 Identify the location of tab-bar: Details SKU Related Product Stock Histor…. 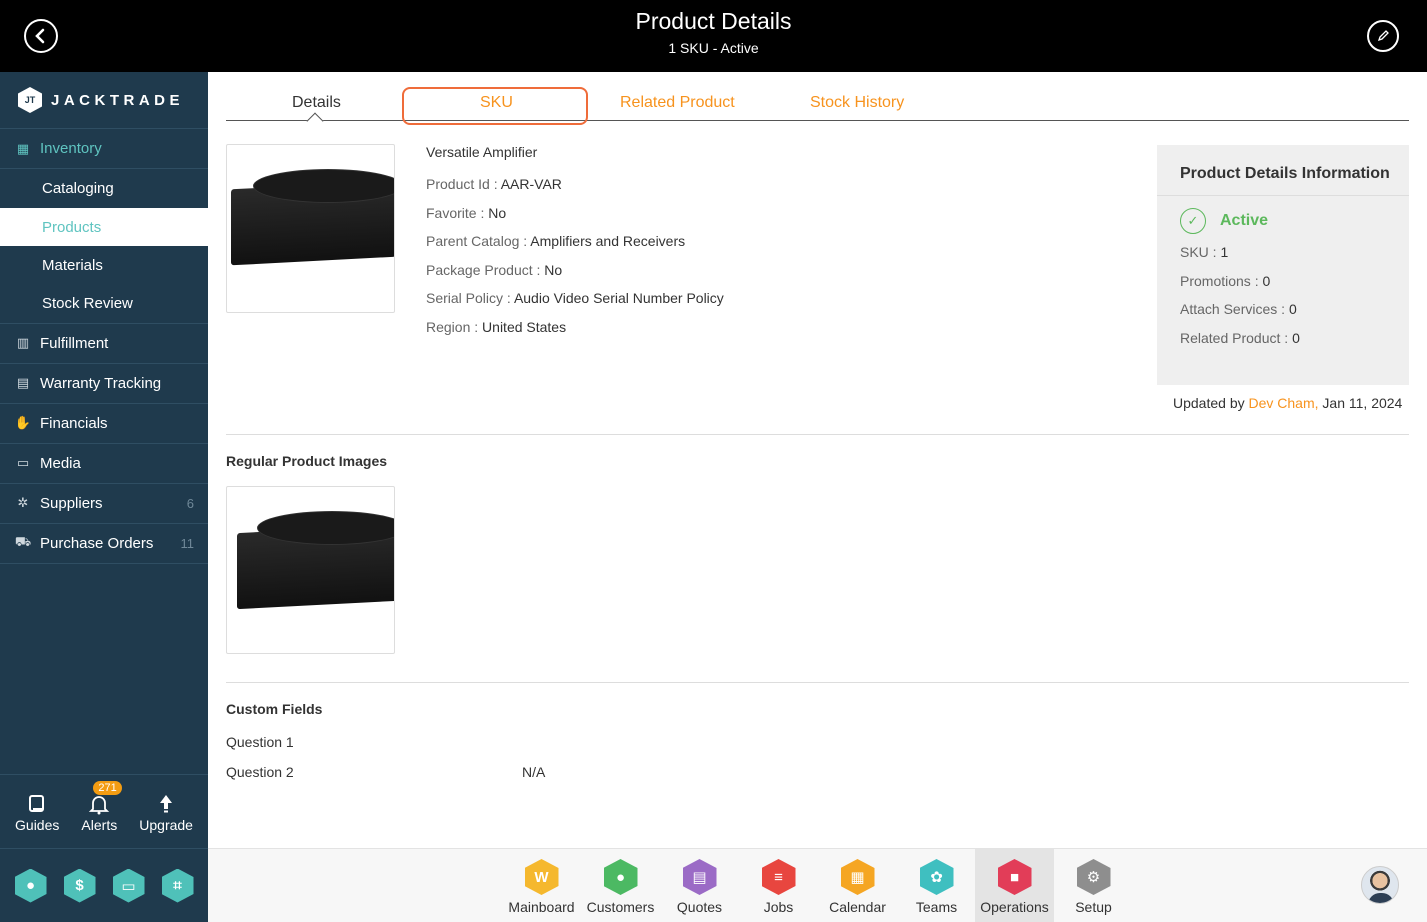
(817, 101).